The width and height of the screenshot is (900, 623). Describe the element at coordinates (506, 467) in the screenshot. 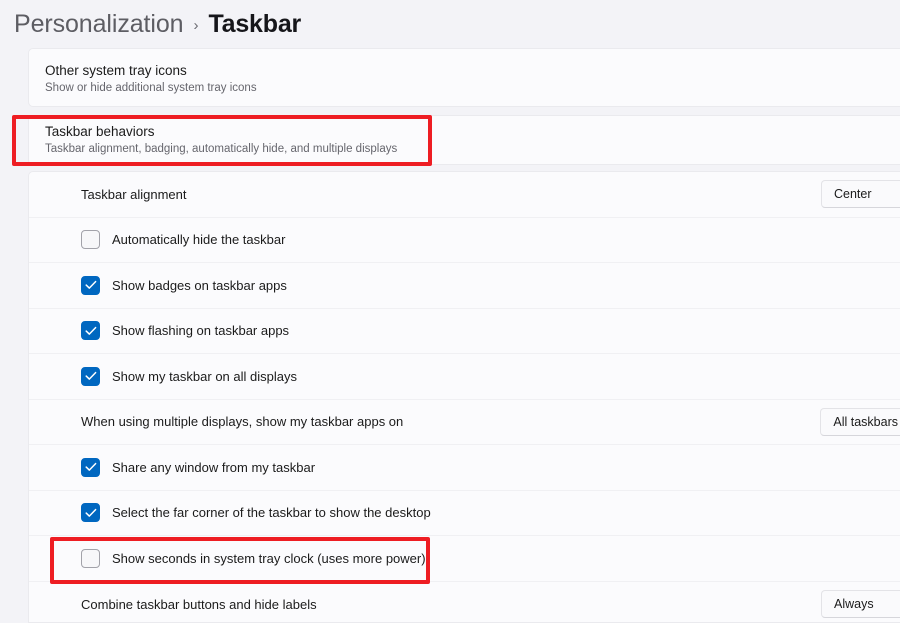

I see `setting-label: Share any window from my taskbar` at that location.